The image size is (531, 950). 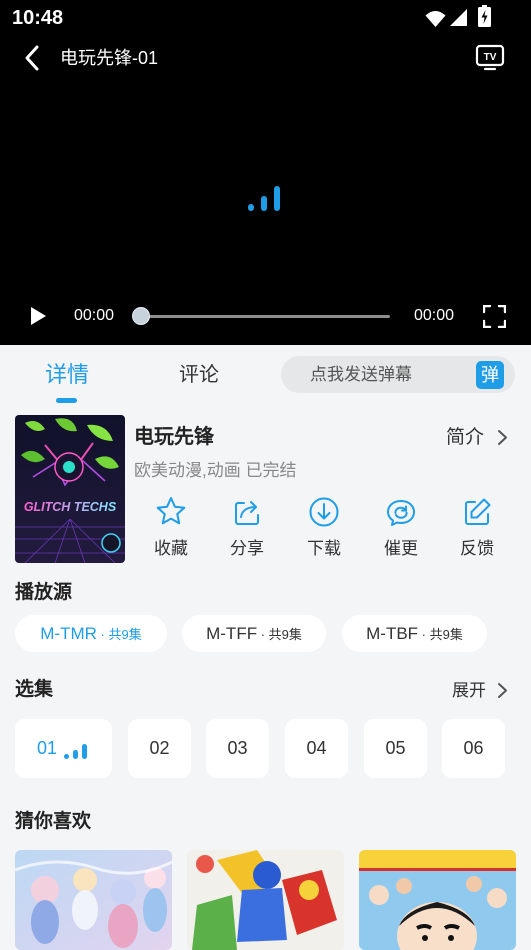 I want to click on episodes-heading: 选集, so click(x=34, y=689).